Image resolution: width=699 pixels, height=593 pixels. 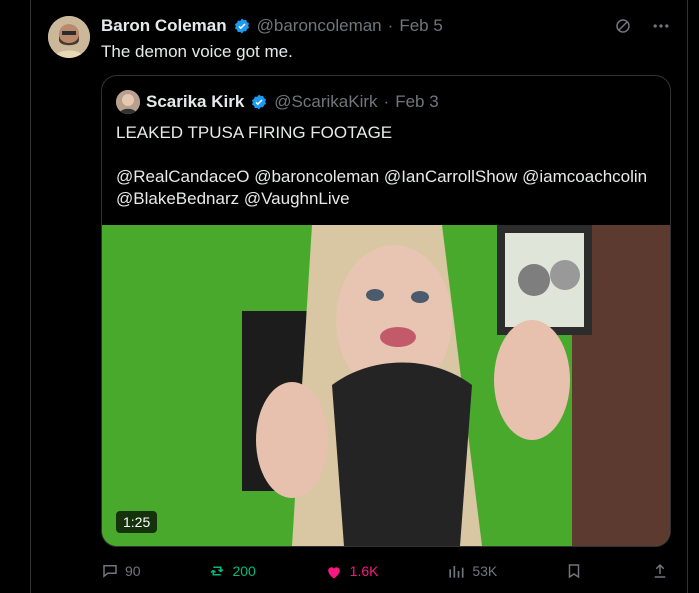 What do you see at coordinates (485, 571) in the screenshot?
I see `view-count: 53K` at bounding box center [485, 571].